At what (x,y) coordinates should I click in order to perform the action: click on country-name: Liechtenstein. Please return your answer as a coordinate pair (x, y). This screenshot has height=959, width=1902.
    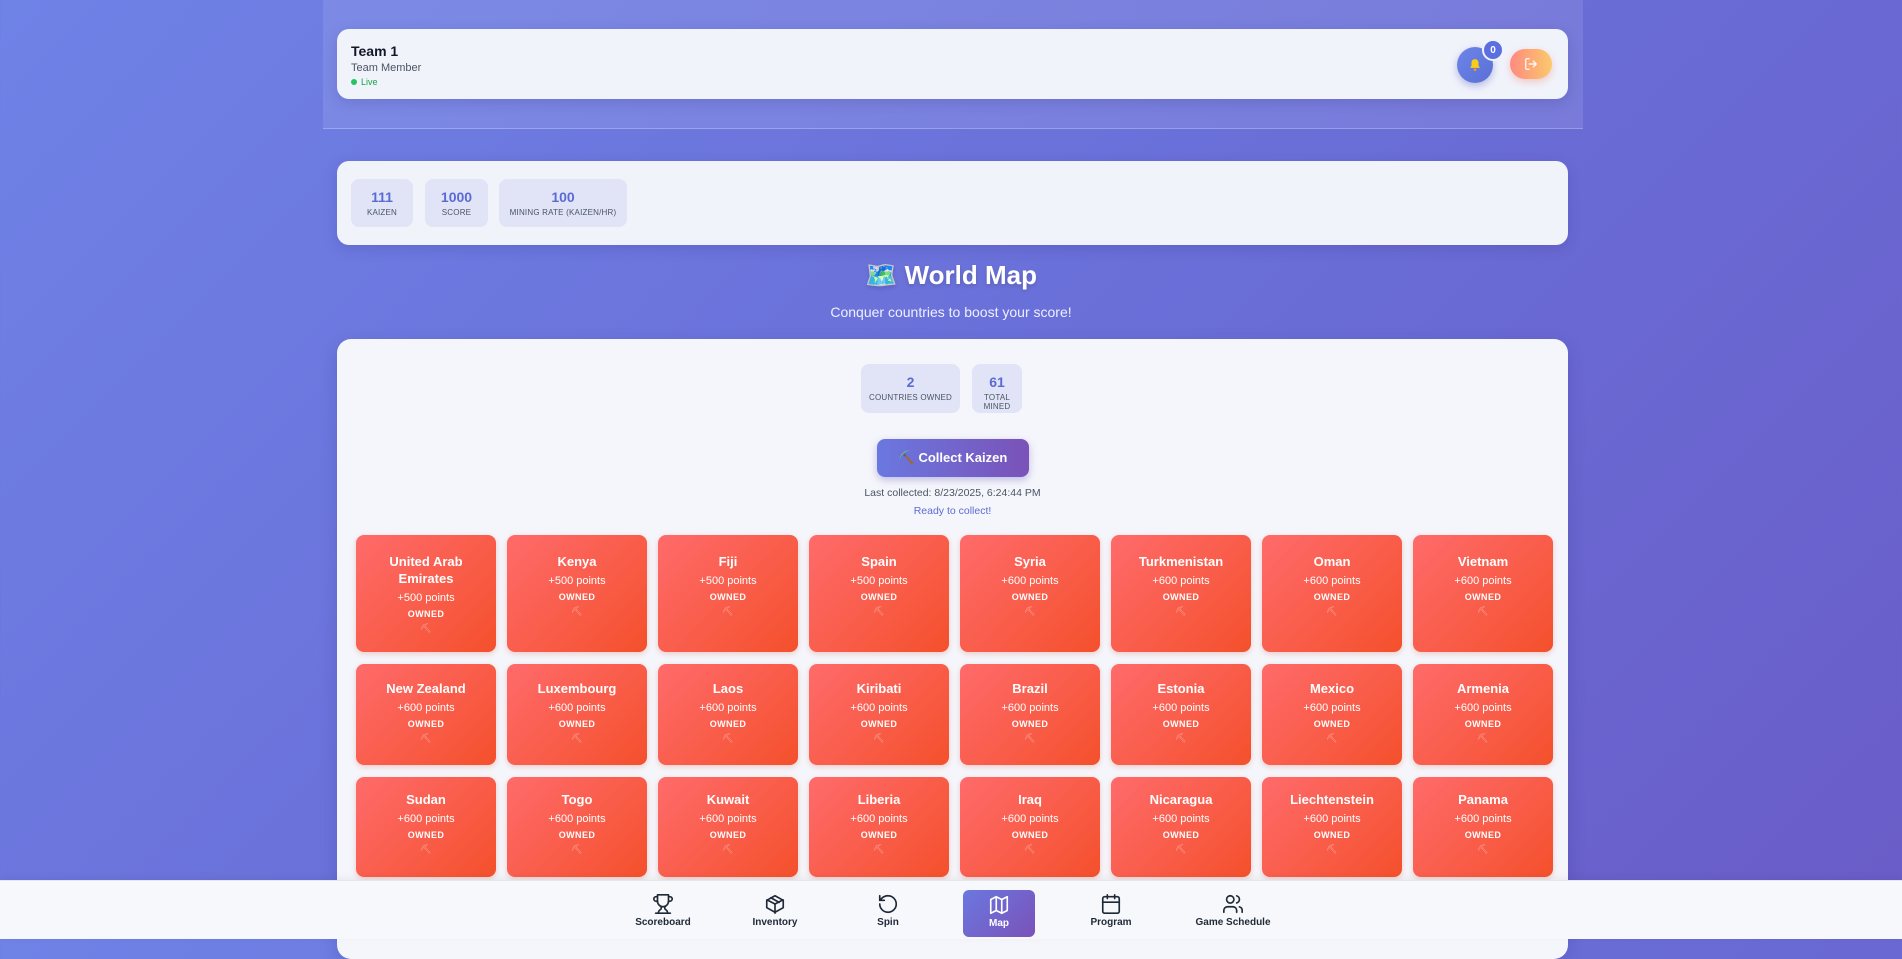
    Looking at the image, I should click on (1332, 799).